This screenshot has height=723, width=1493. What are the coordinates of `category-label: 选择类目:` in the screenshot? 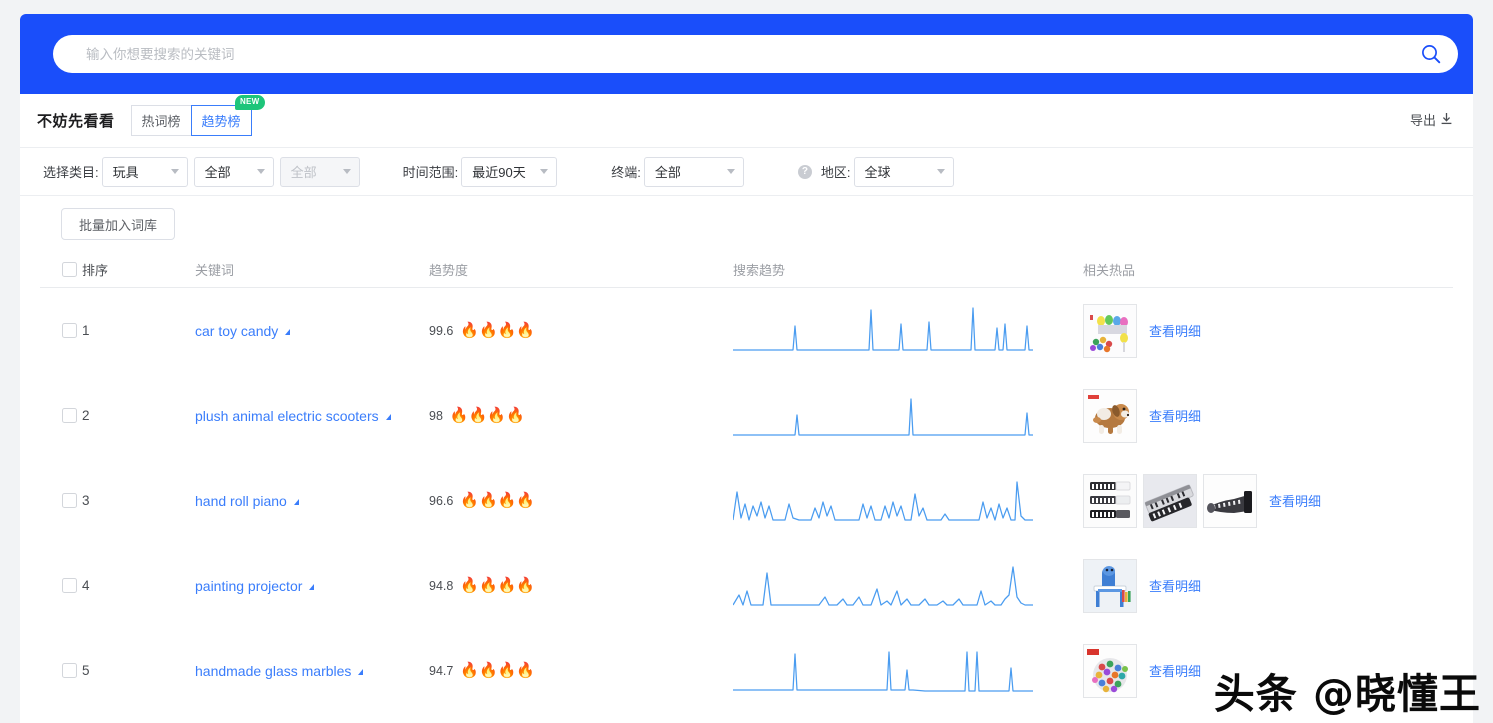 It's located at (71, 172).